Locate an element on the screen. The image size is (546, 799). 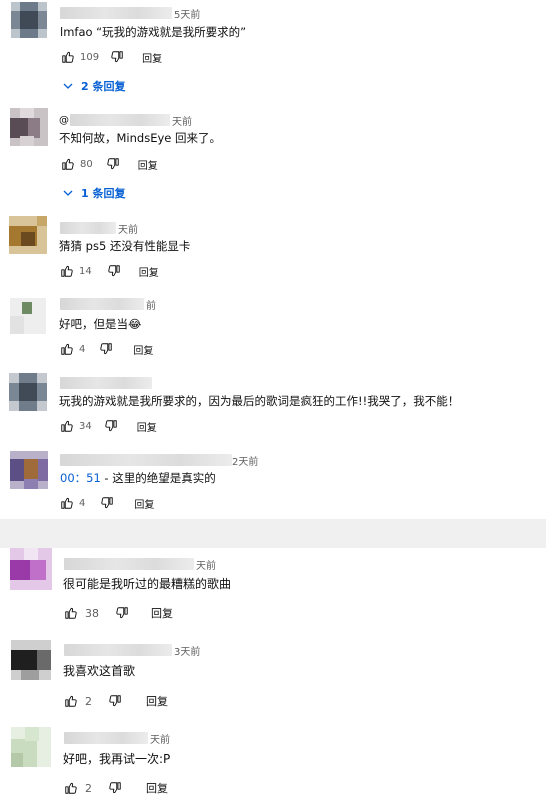
comment-header: 5天前 is located at coordinates (130, 13).